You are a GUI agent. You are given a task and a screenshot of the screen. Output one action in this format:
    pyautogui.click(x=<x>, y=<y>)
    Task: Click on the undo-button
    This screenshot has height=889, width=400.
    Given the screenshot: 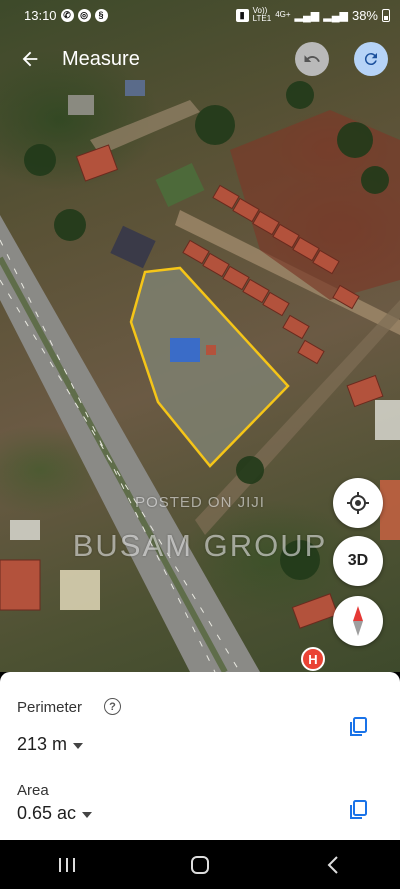 What is the action you would take?
    pyautogui.click(x=312, y=59)
    